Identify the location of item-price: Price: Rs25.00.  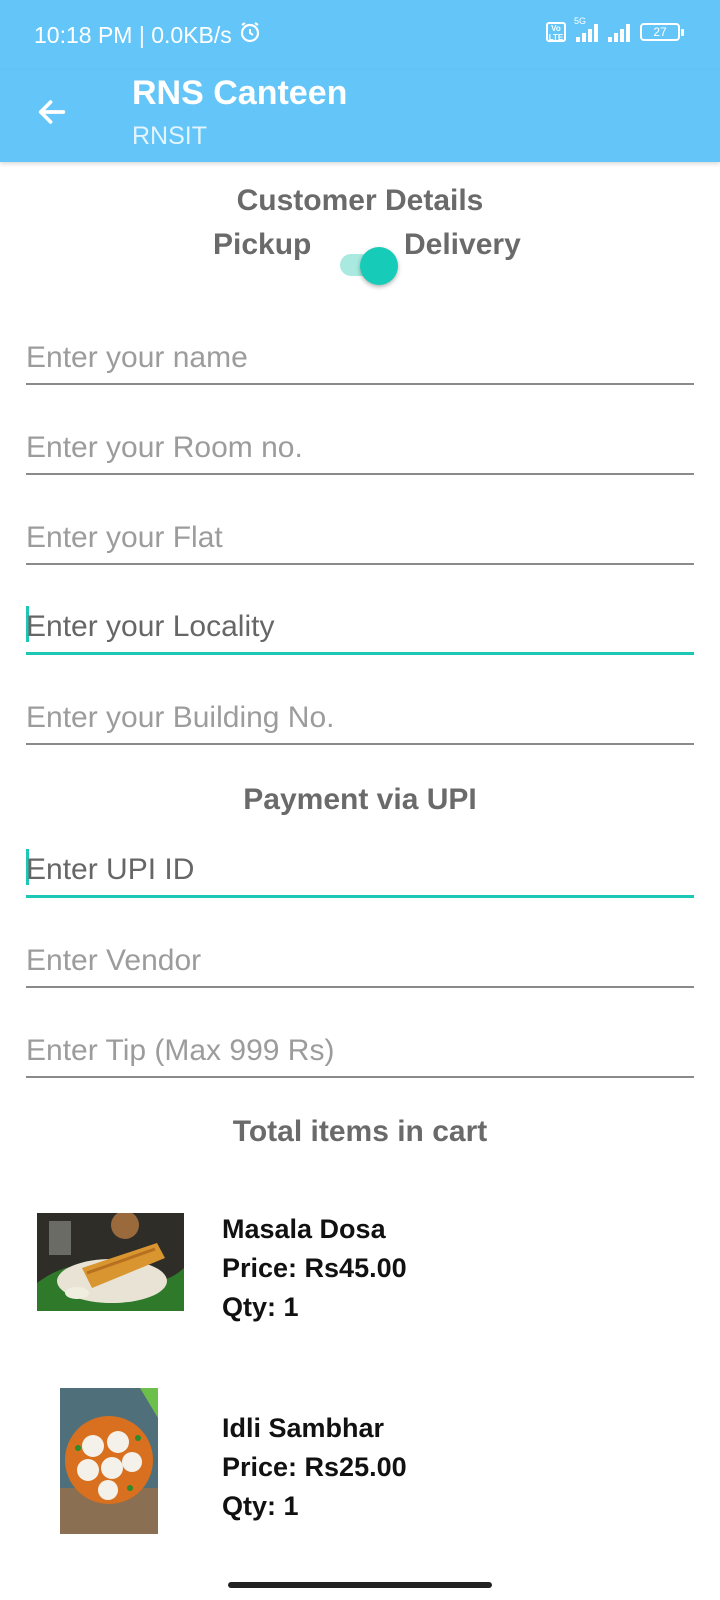
(314, 1467).